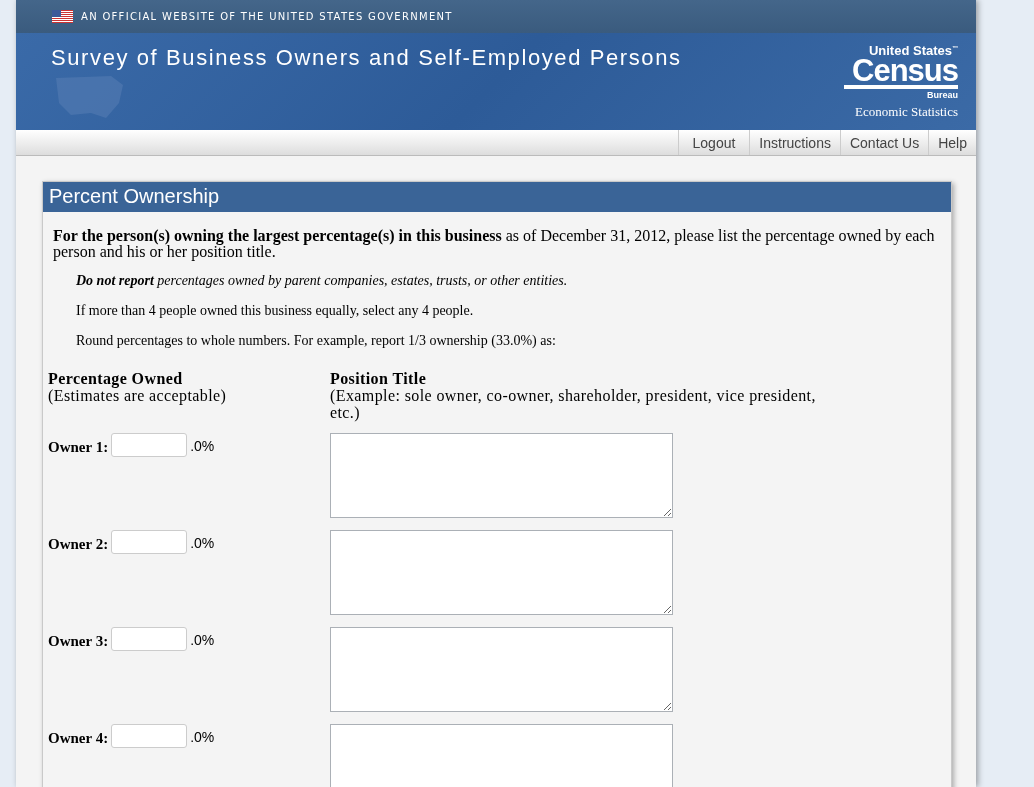 This screenshot has height=787, width=1034. Describe the element at coordinates (78, 544) in the screenshot. I see `owner-label: Owner 2:` at that location.